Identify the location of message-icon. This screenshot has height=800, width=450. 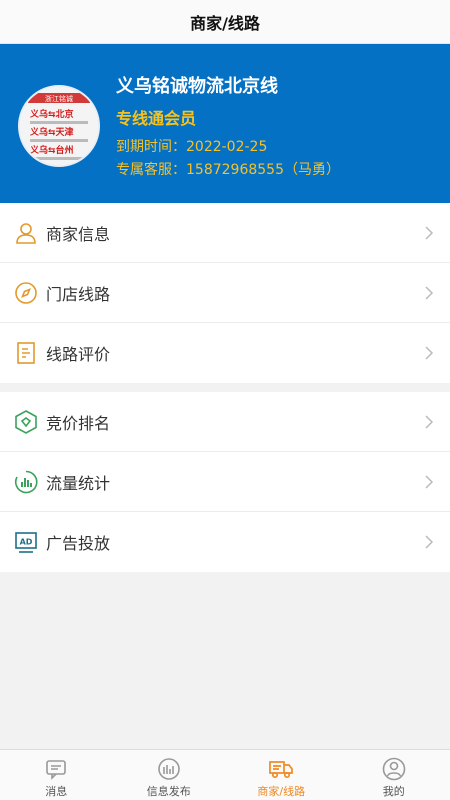
(56, 770).